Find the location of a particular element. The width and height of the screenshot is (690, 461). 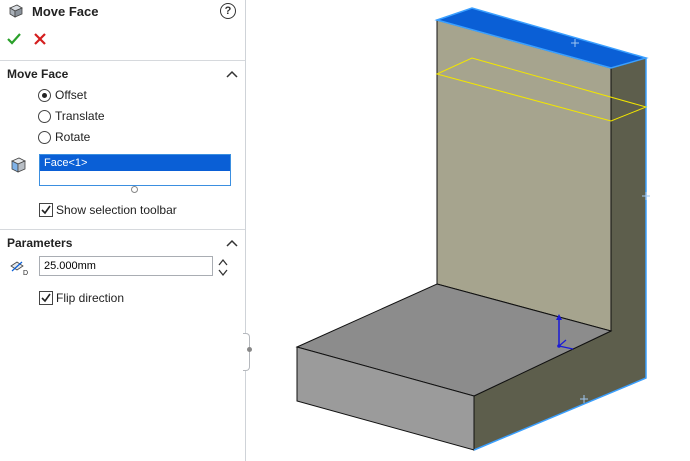

distance-input is located at coordinates (126, 266).